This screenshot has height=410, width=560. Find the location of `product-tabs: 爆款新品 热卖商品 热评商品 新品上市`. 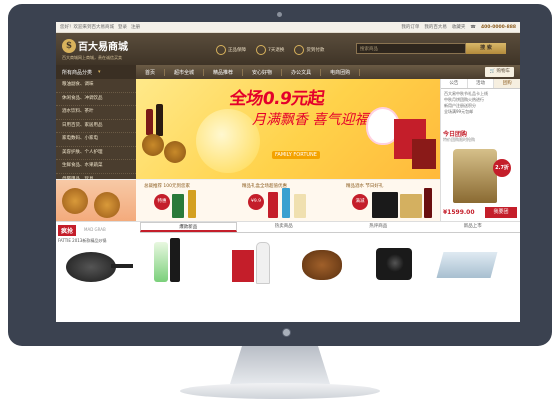

product-tabs: 爆款新品 热卖商品 热评商品 新品上市 is located at coordinates (330, 227).